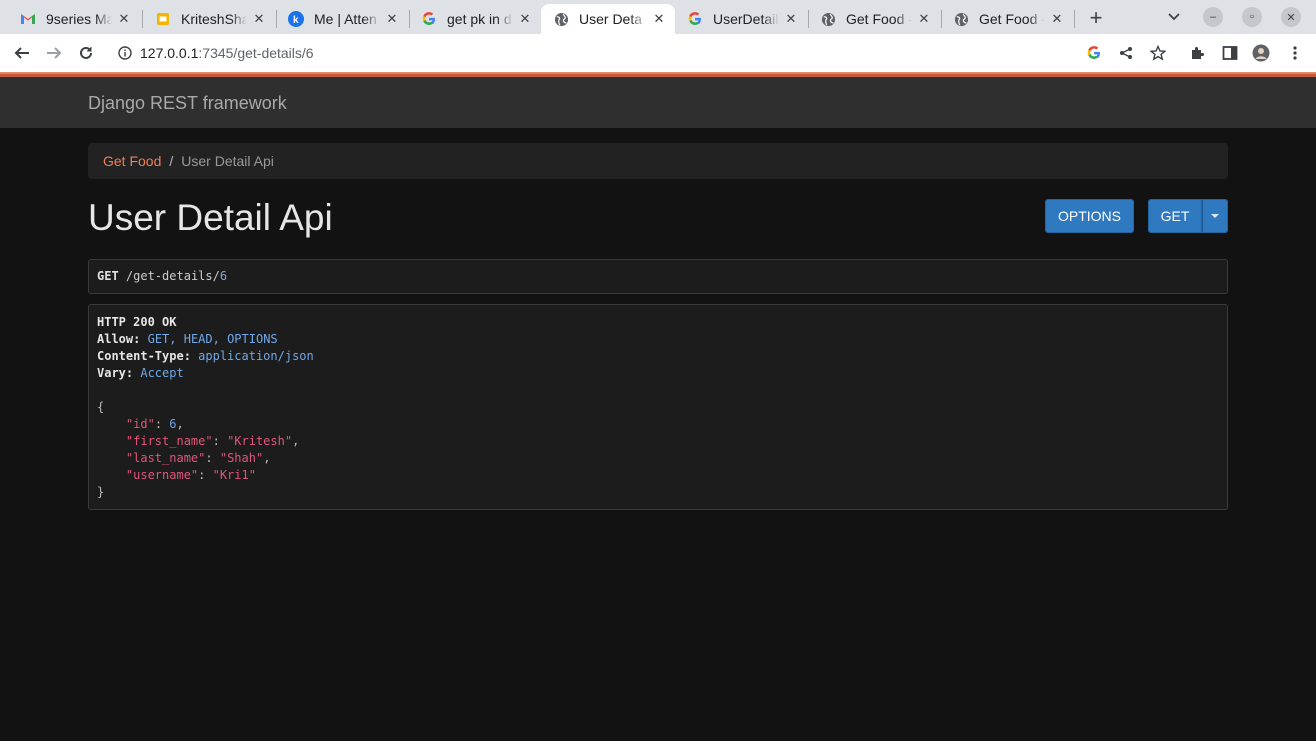 Image resolution: width=1316 pixels, height=741 pixels. What do you see at coordinates (137, 322) in the screenshot?
I see `response-status: HTTP 200 OK` at bounding box center [137, 322].